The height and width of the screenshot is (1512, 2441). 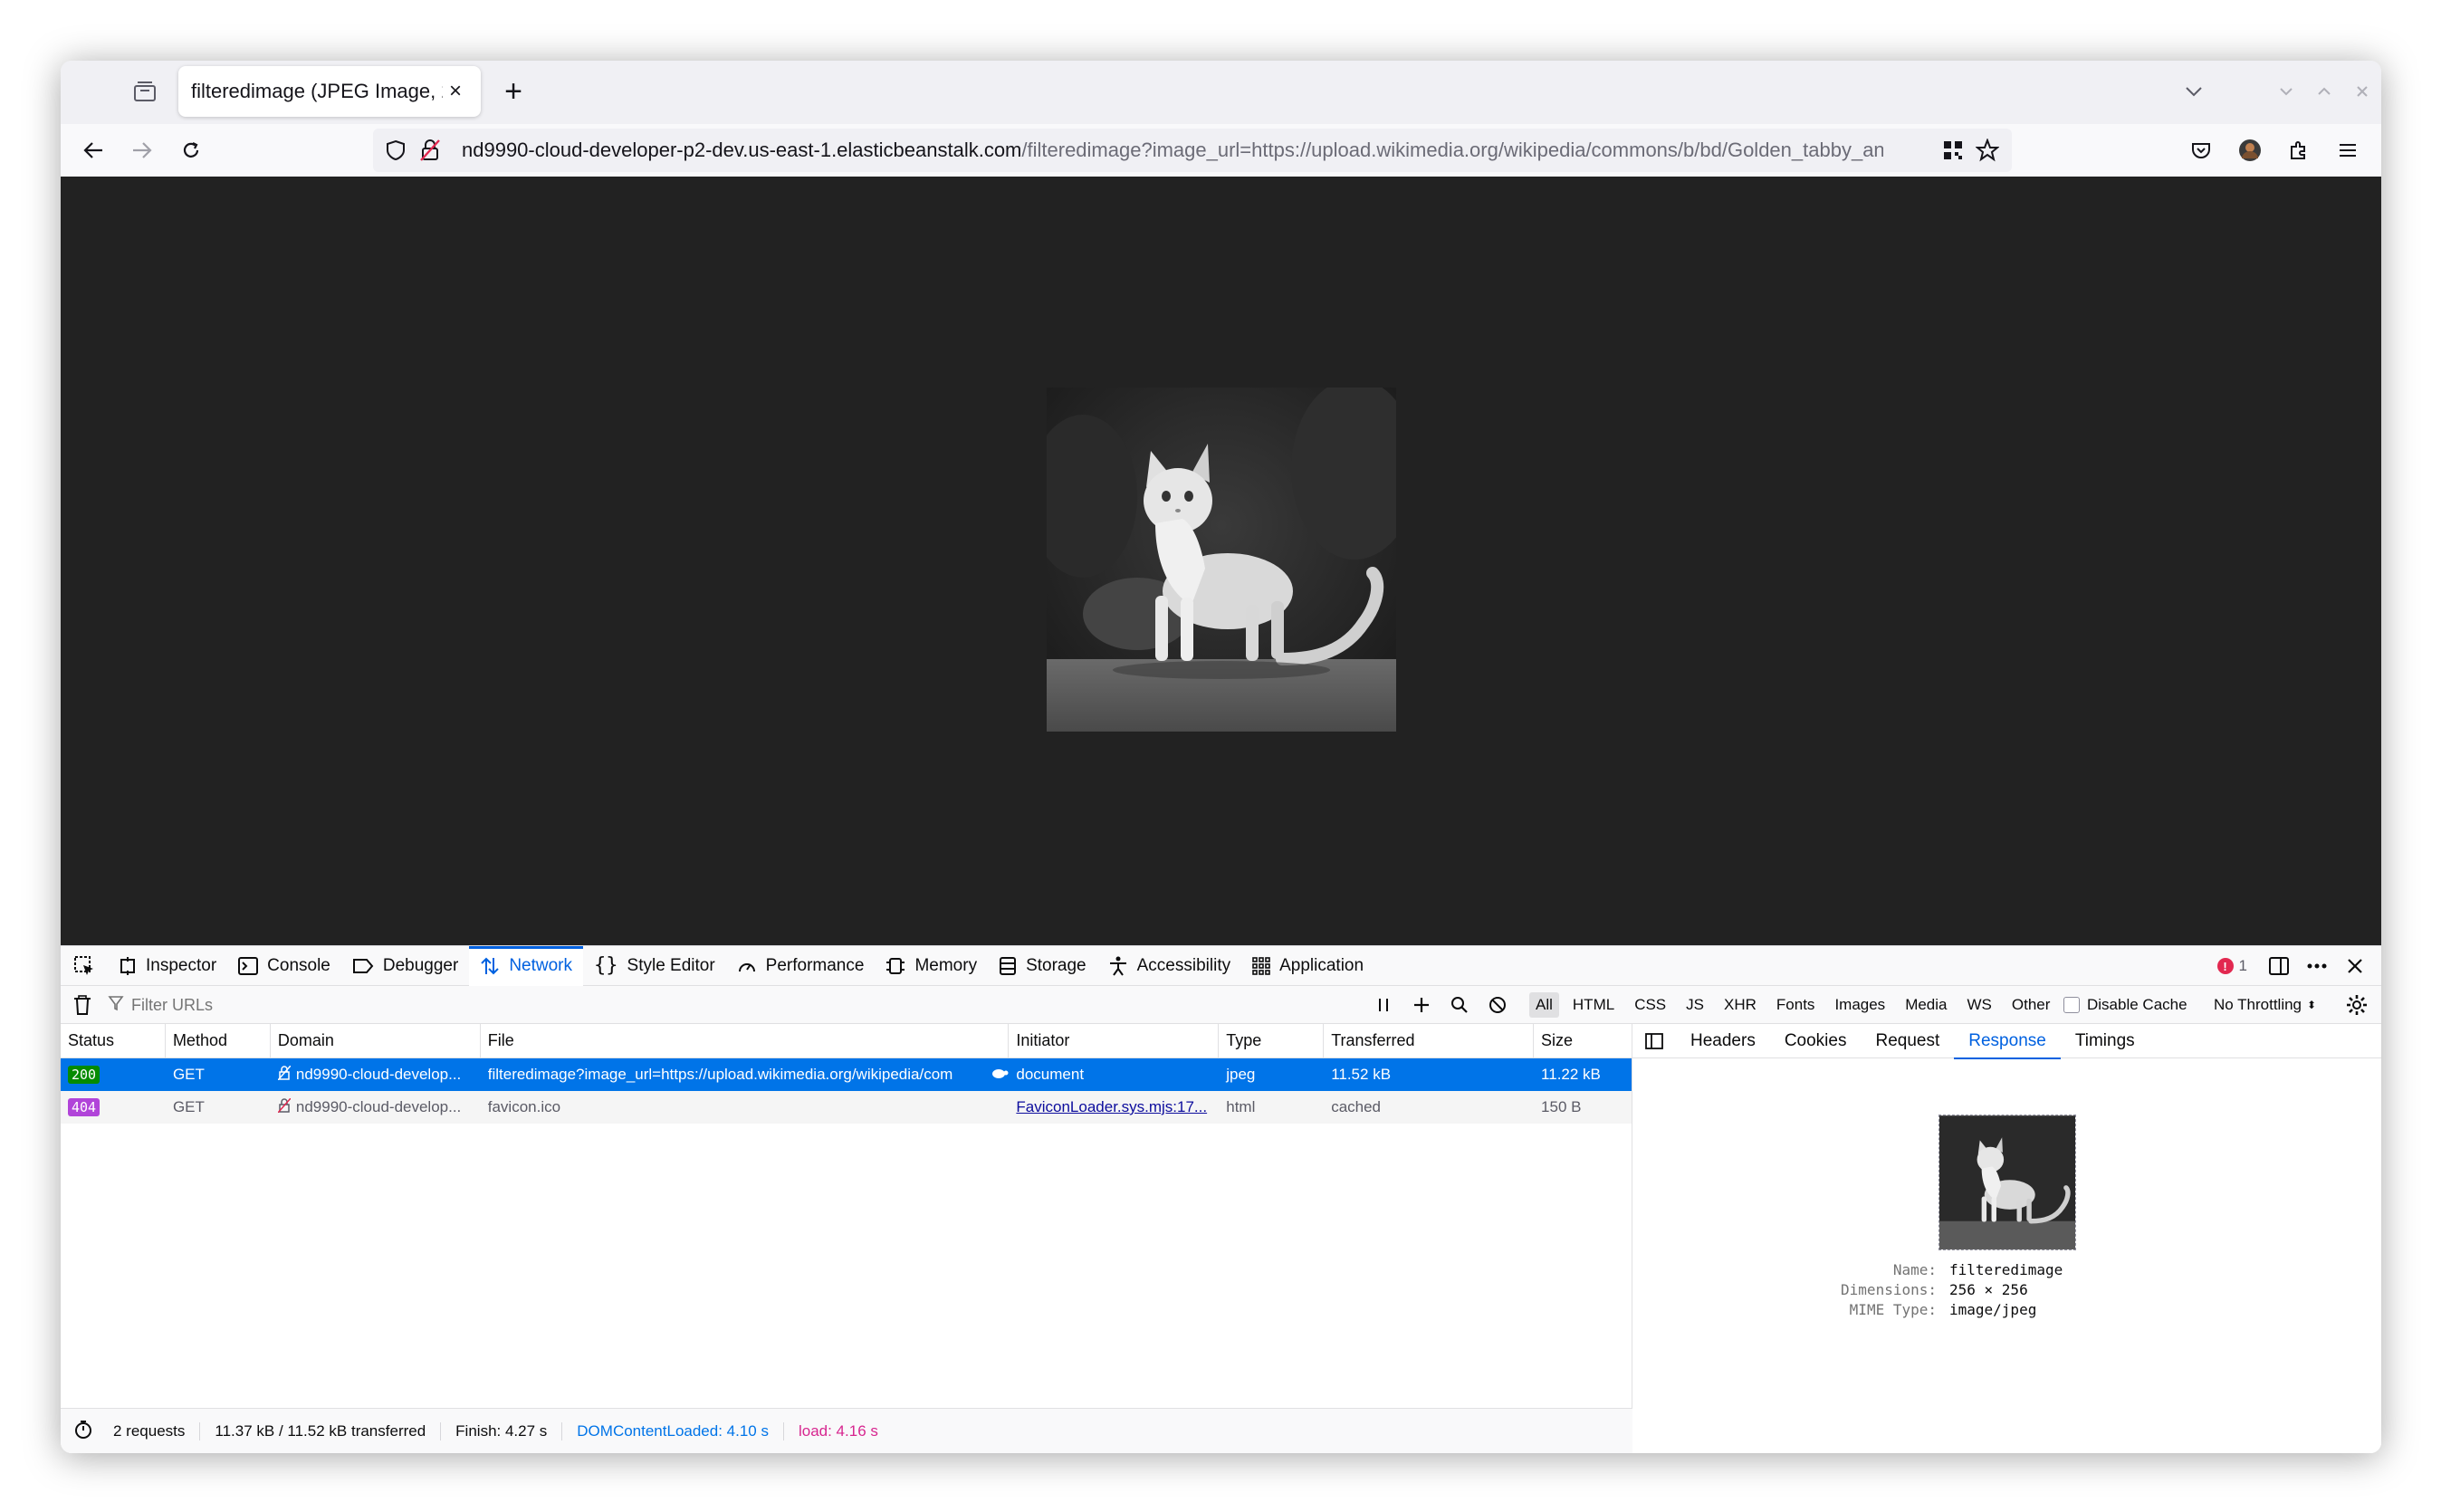 What do you see at coordinates (1183, 965) in the screenshot?
I see `tab-label: Accessibility` at bounding box center [1183, 965].